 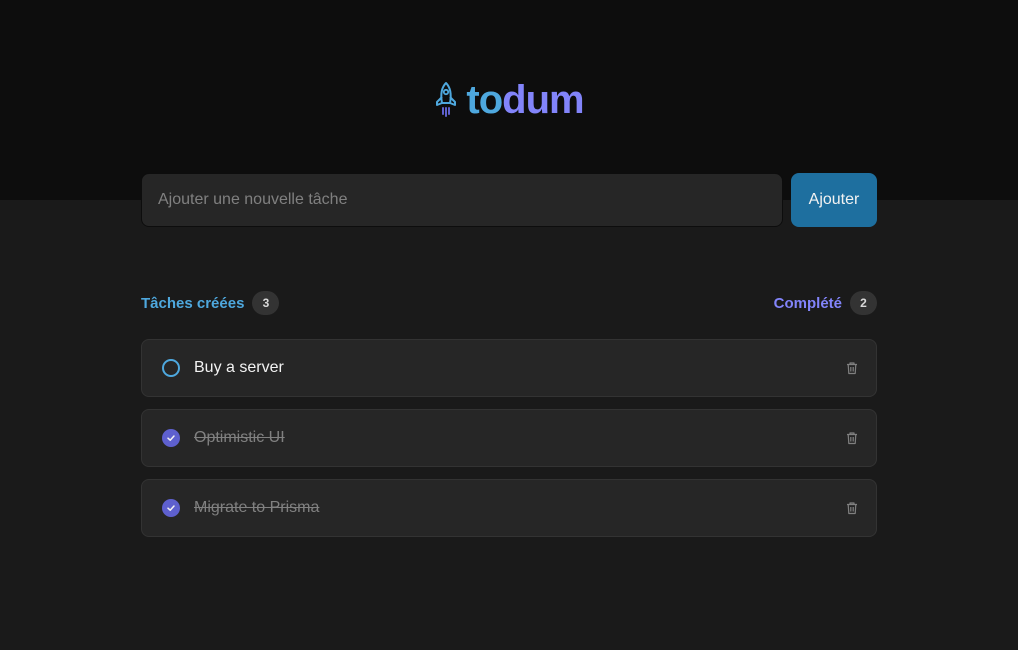 I want to click on task-counters: Tâches créées 3 Complété 2, so click(x=509, y=303).